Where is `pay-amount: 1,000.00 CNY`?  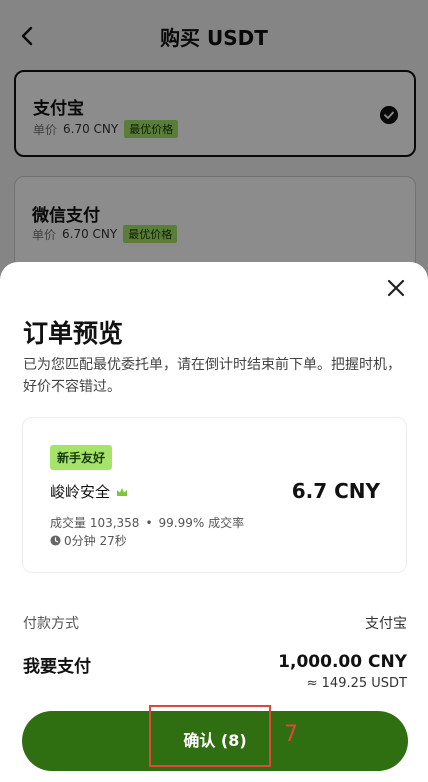
pay-amount: 1,000.00 CNY is located at coordinates (342, 662).